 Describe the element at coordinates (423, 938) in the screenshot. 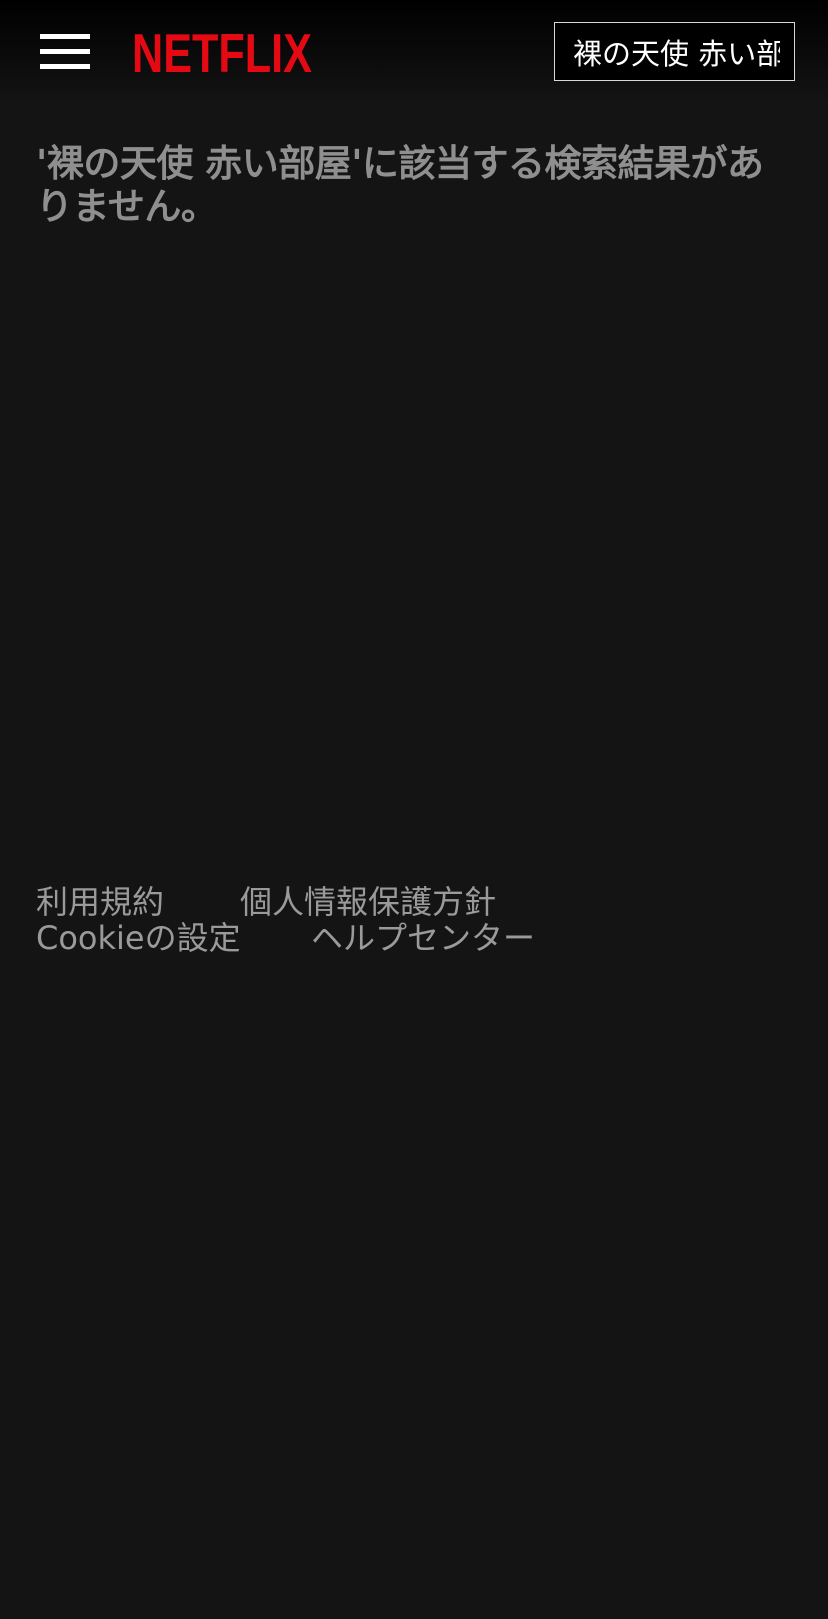

I see `footer-link-help-center: ヘルプセンター` at that location.